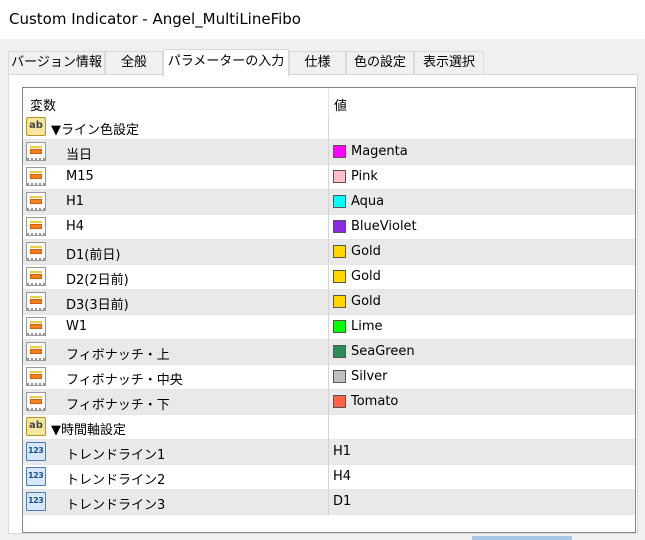 This screenshot has height=540, width=645. I want to click on parameter-value: Aqua, so click(367, 201).